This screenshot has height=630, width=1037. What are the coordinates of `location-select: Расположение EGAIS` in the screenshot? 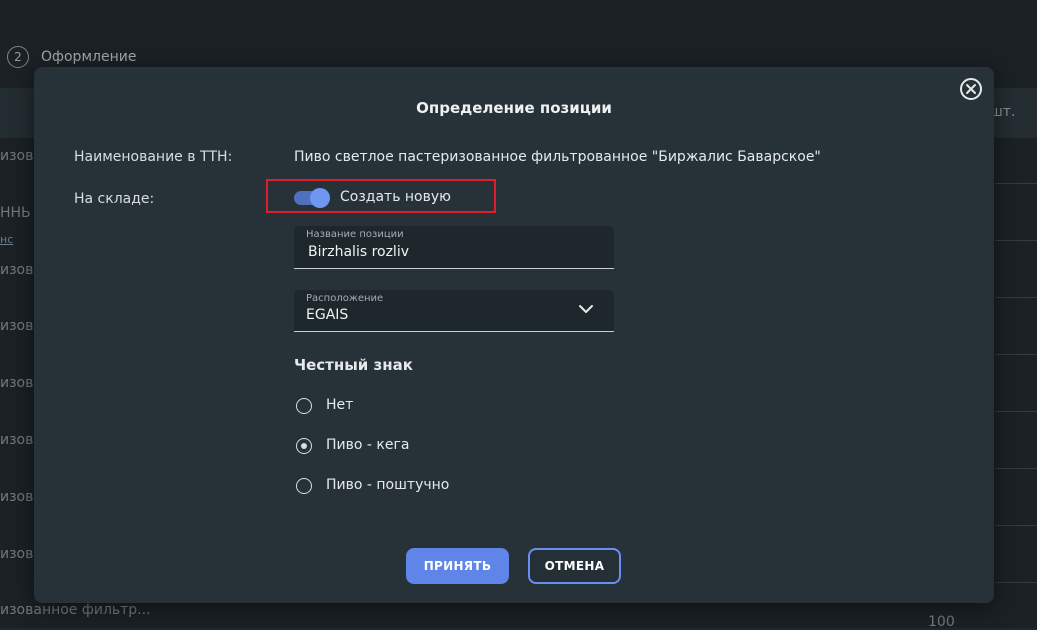 It's located at (454, 311).